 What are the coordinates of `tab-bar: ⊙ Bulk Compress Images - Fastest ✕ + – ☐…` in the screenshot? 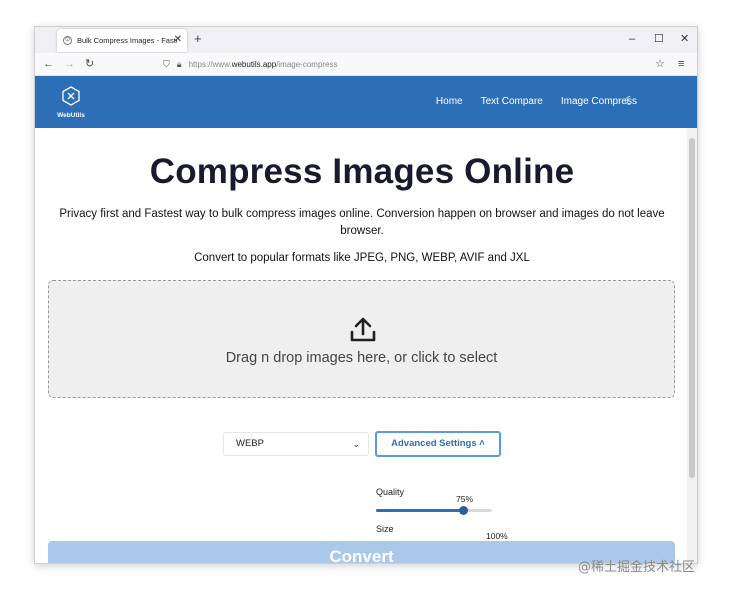 It's located at (366, 40).